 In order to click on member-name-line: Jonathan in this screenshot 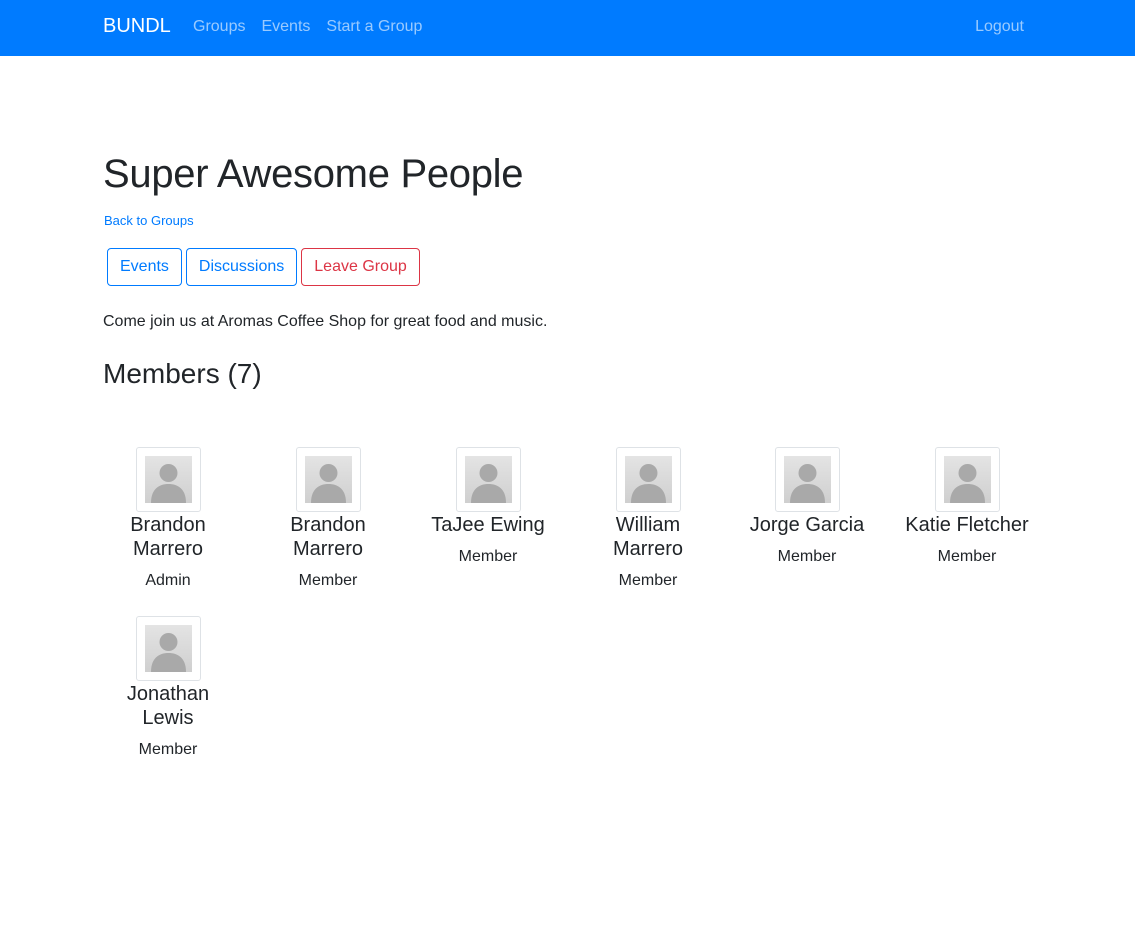, I will do `click(168, 694)`.